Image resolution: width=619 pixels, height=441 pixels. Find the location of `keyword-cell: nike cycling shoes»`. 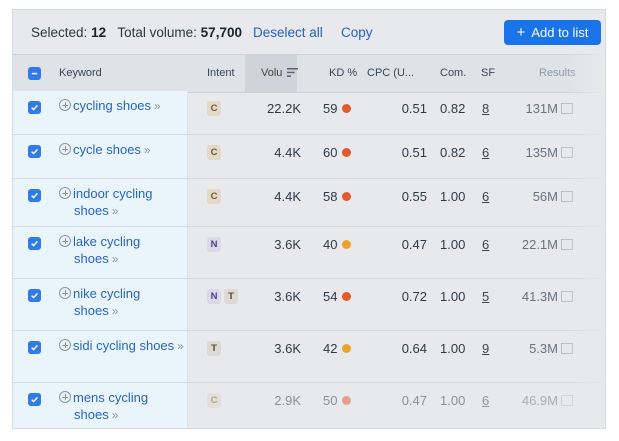

keyword-cell: nike cycling shoes» is located at coordinates (100, 304).